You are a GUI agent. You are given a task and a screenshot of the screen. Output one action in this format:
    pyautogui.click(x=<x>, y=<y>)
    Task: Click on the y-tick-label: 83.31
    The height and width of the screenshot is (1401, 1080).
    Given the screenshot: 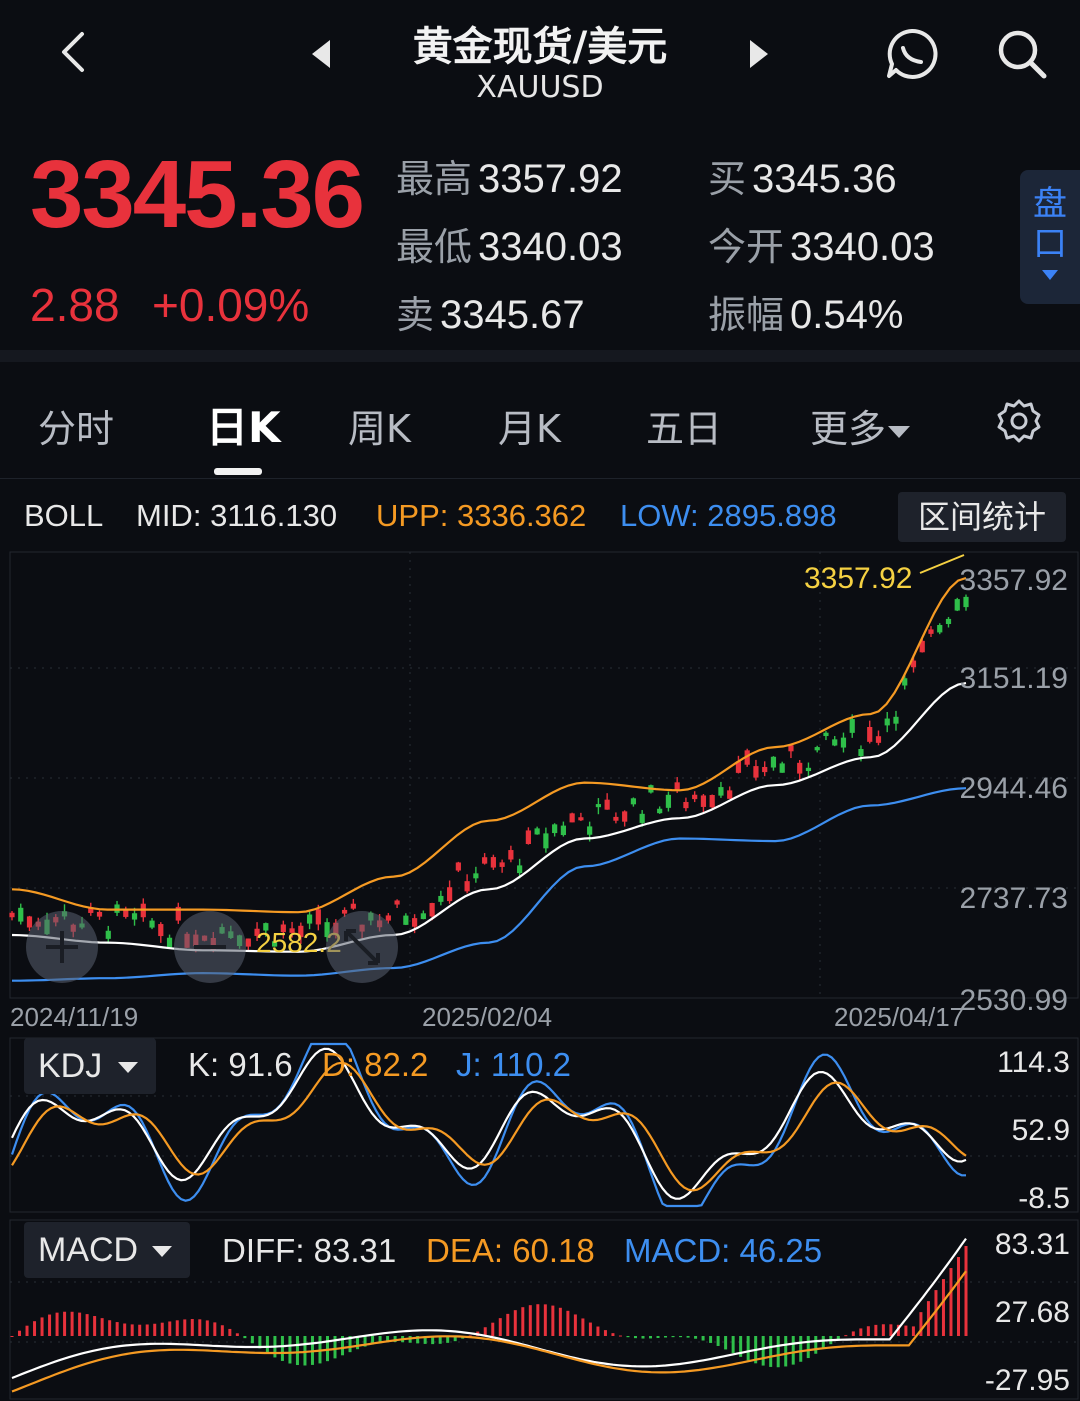 What is the action you would take?
    pyautogui.click(x=1032, y=1244)
    